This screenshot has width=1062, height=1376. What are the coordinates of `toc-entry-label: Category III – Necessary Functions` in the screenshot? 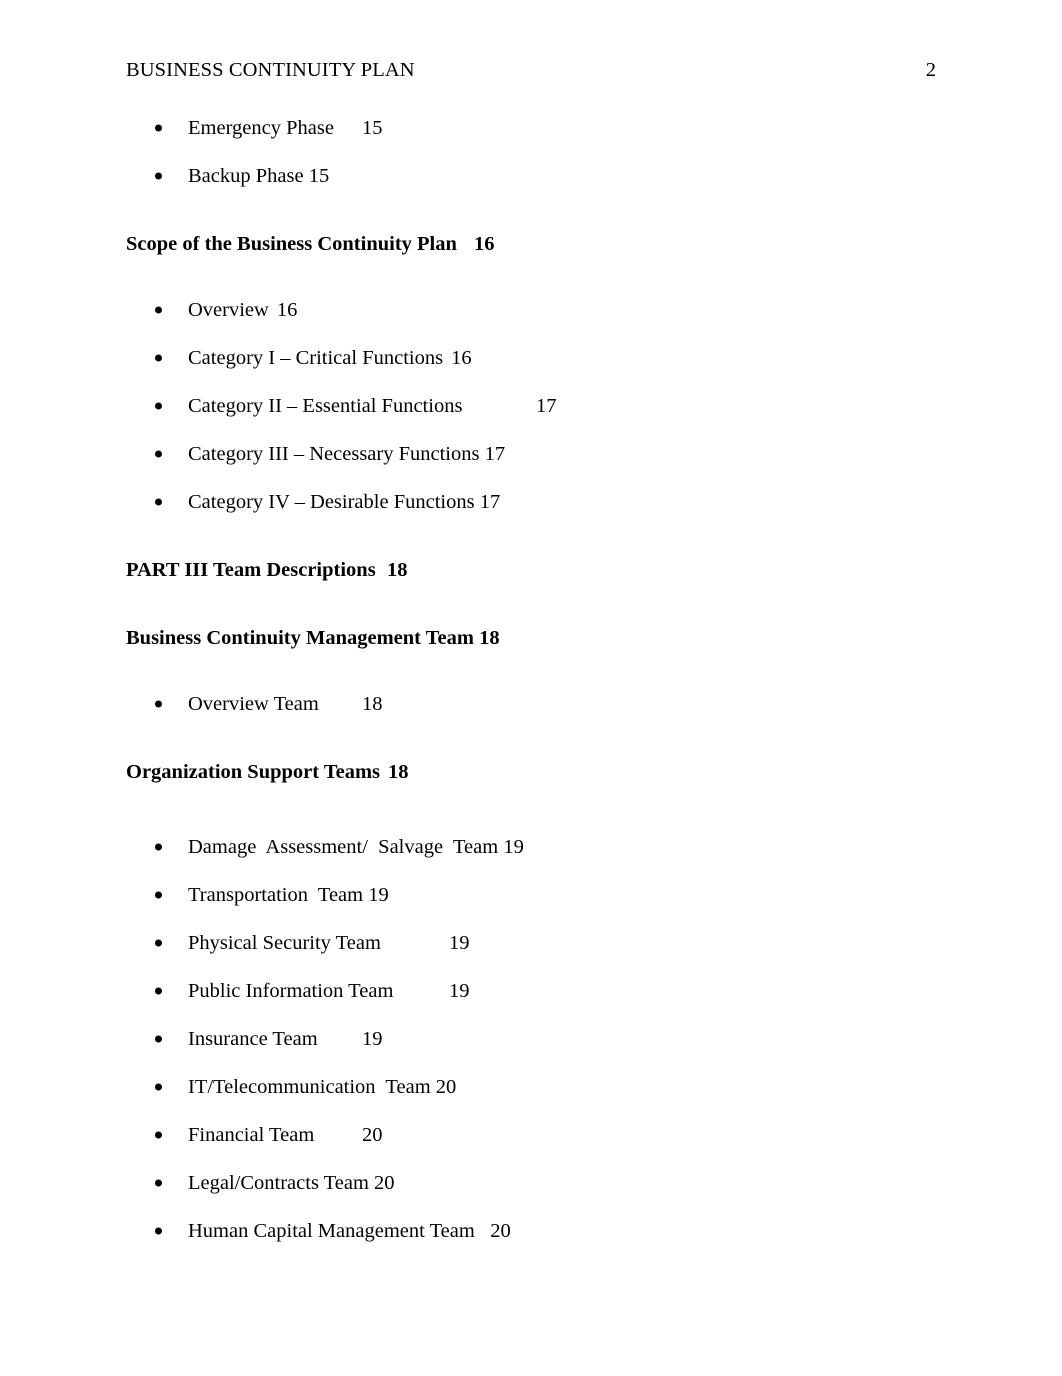 It's located at (334, 453).